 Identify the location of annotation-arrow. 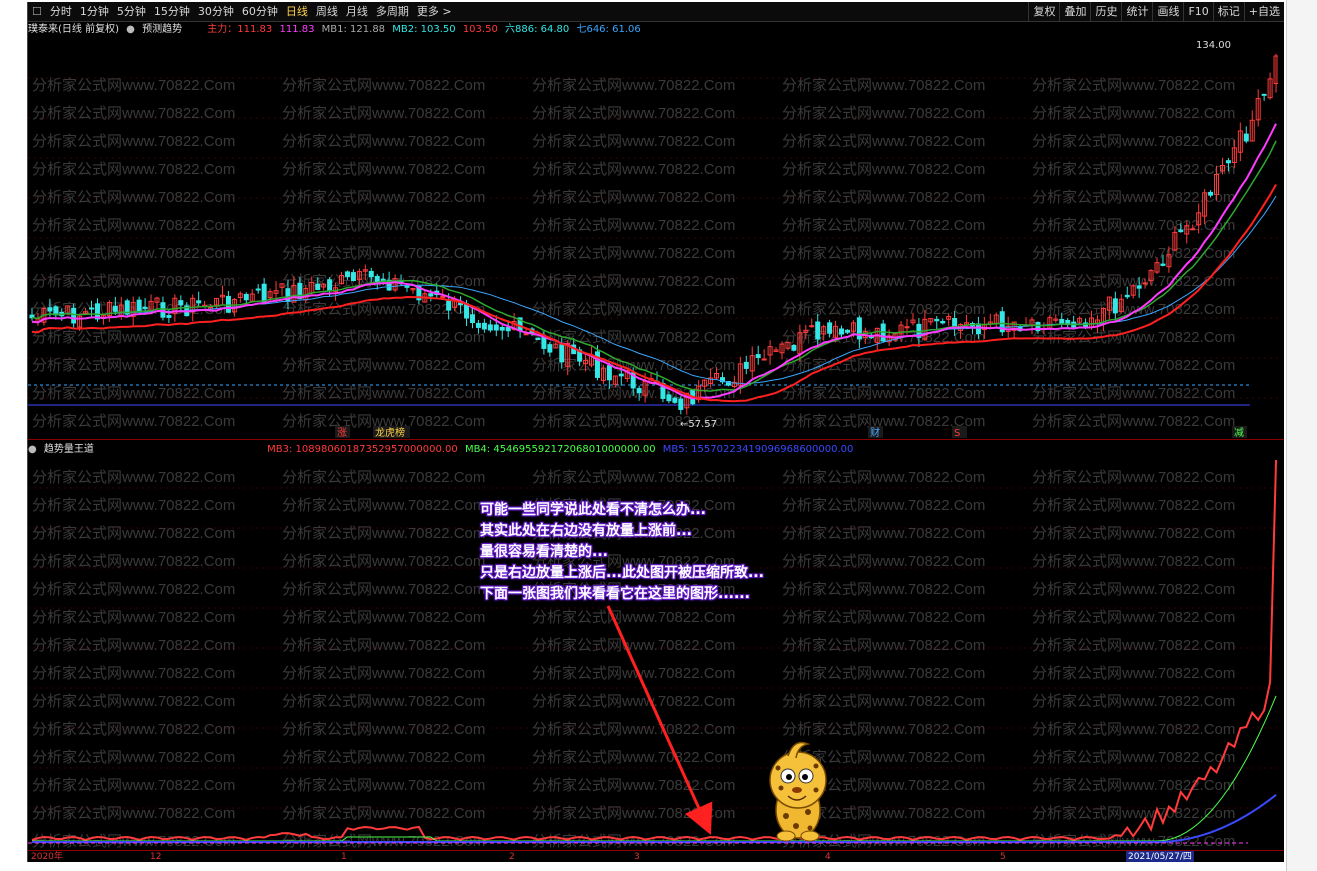
(659, 720).